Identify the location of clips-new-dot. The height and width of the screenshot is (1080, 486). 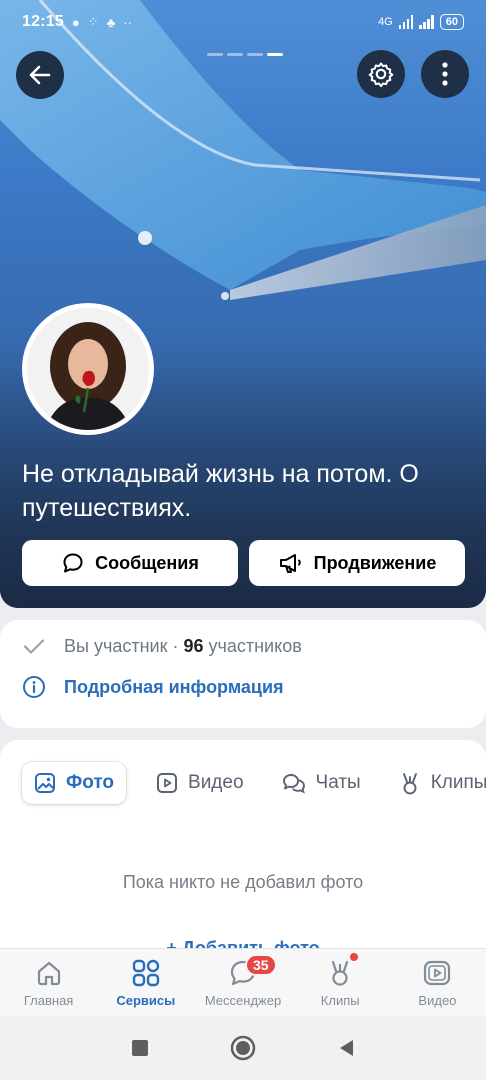
(353, 957).